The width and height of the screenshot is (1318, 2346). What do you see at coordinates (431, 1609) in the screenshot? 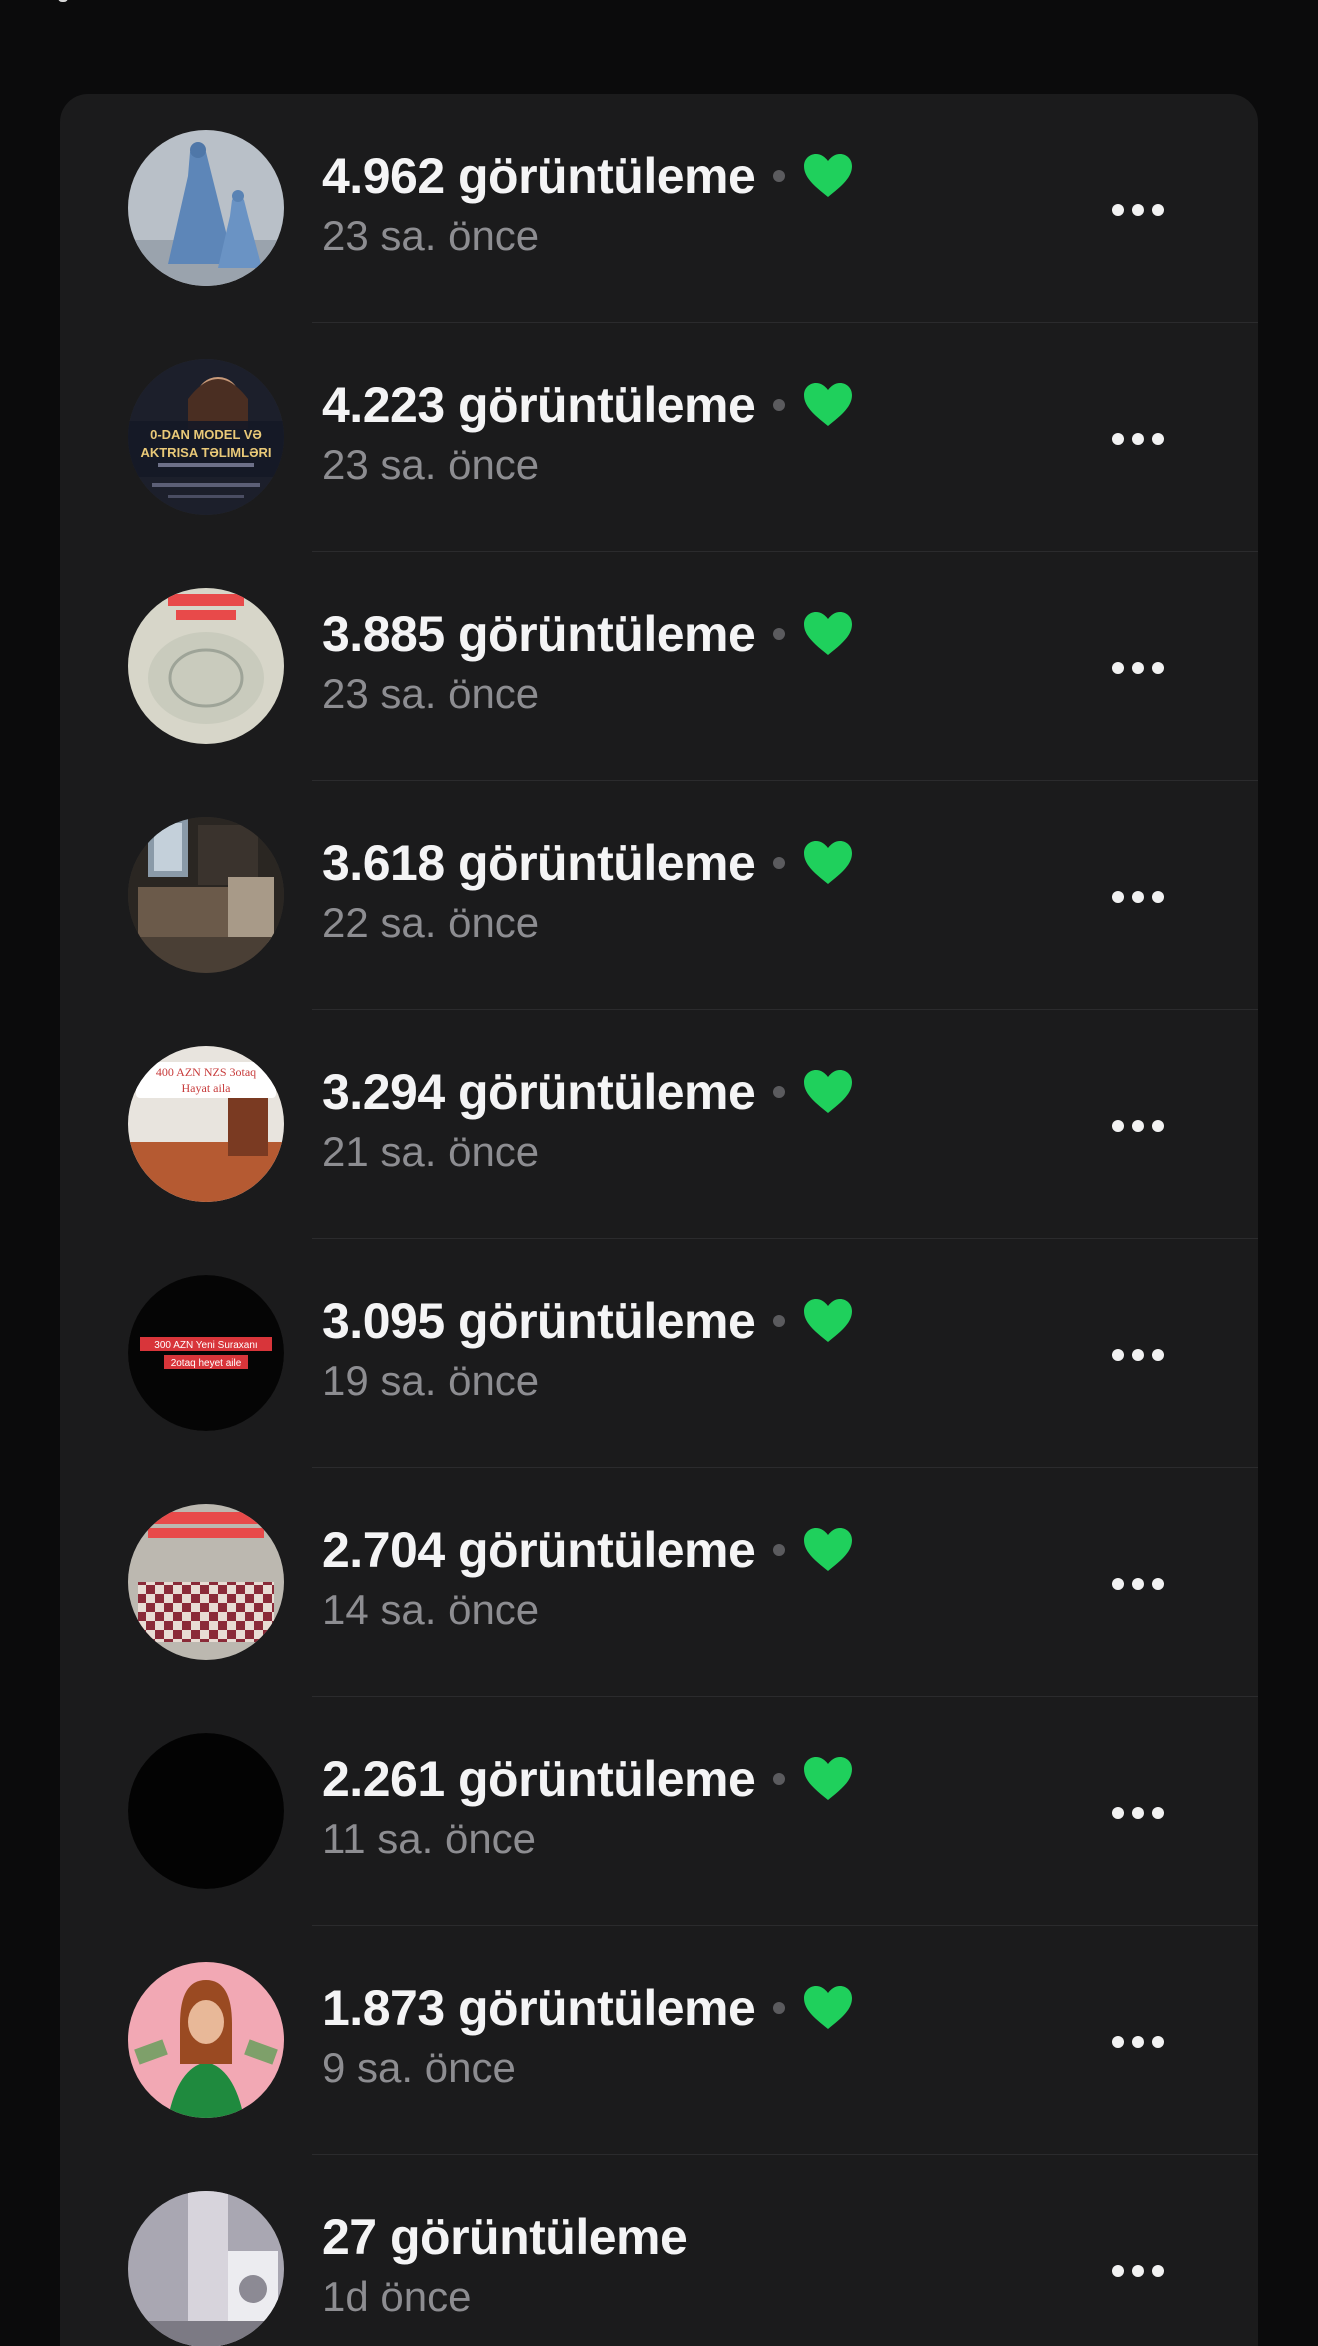
I see `timestamp: 14 sa. önce` at bounding box center [431, 1609].